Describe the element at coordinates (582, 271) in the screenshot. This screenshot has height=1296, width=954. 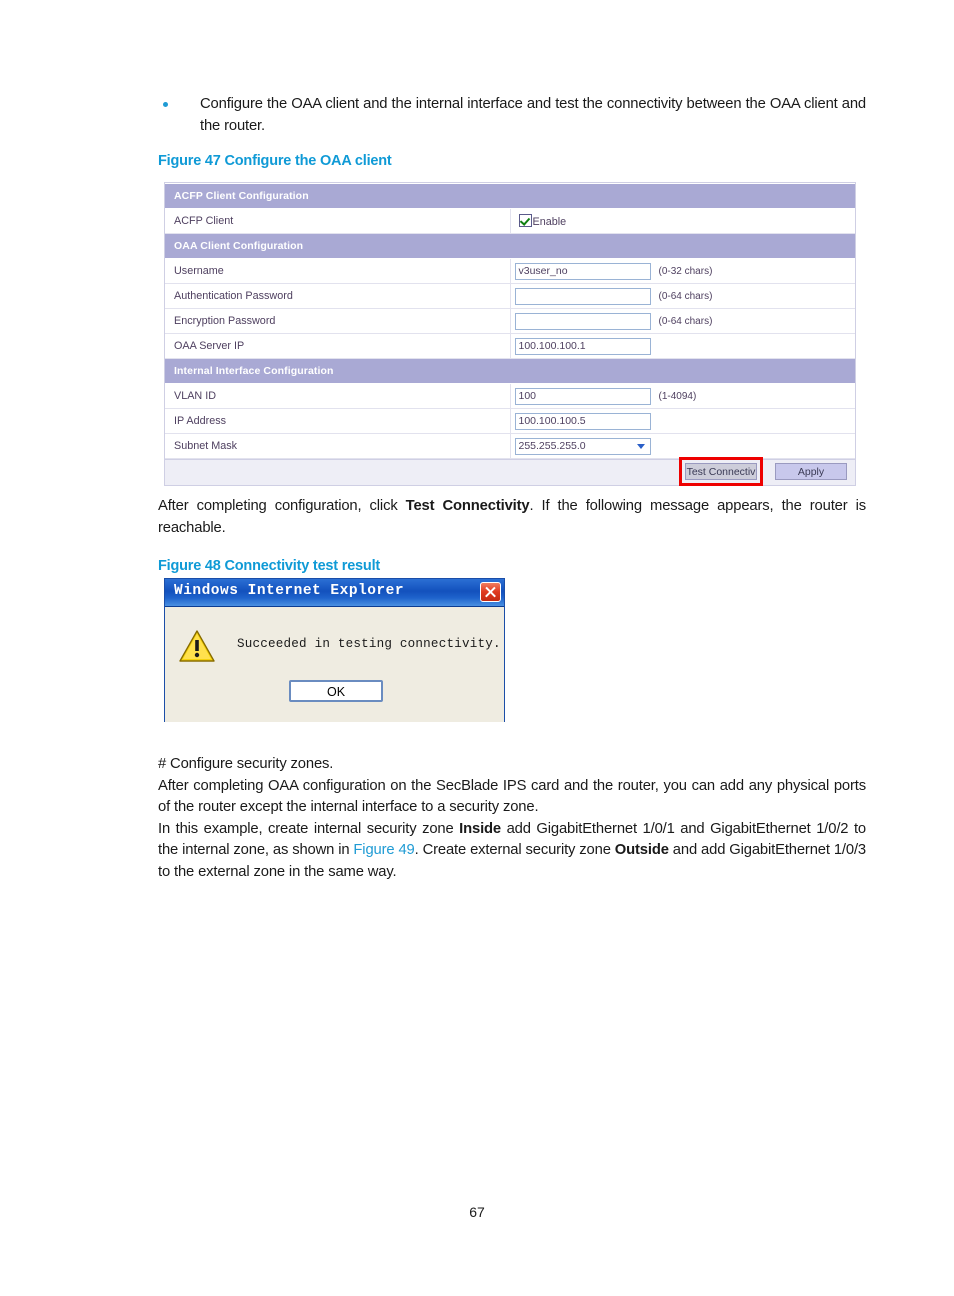
I see `username-input: v3user_no` at that location.